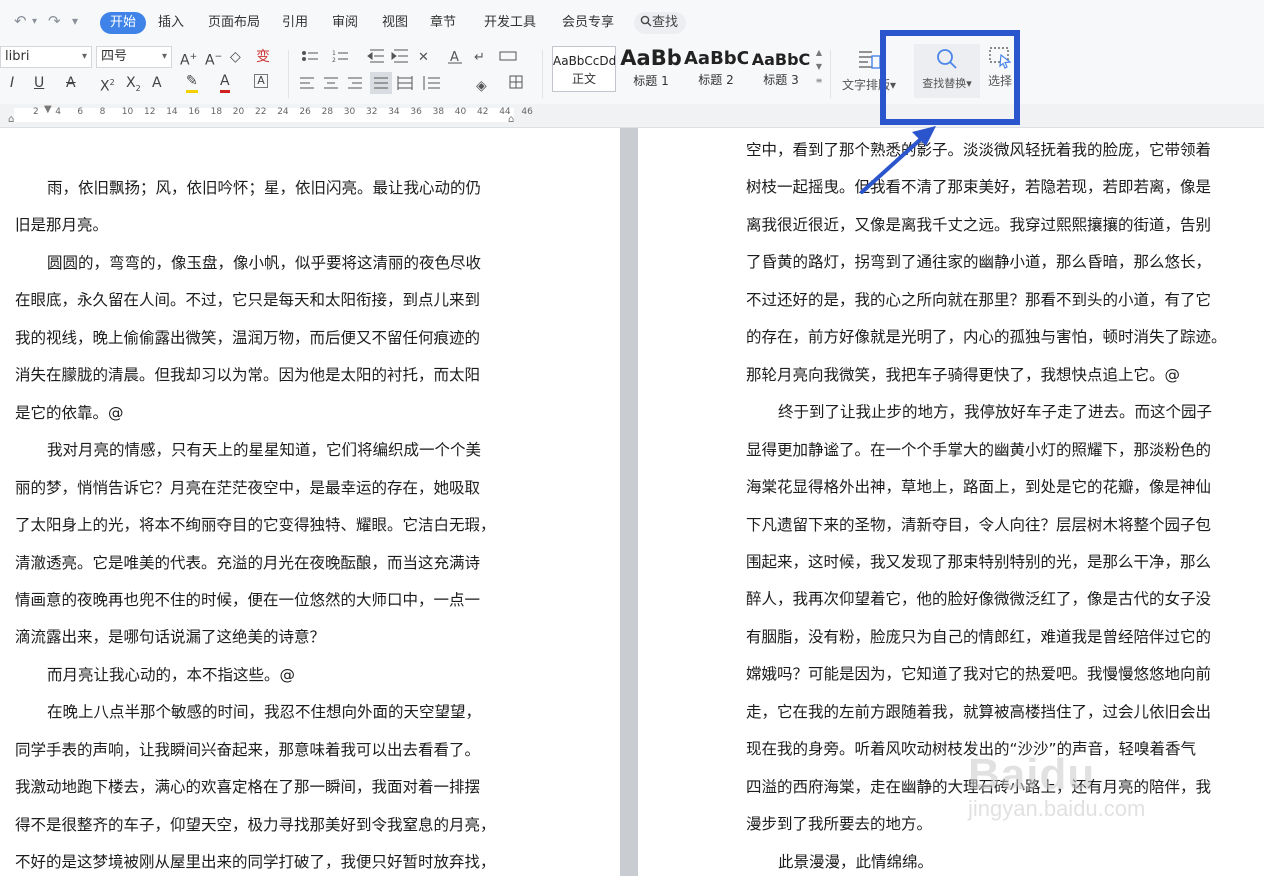  I want to click on menu-tab-6: 章节, so click(443, 23).